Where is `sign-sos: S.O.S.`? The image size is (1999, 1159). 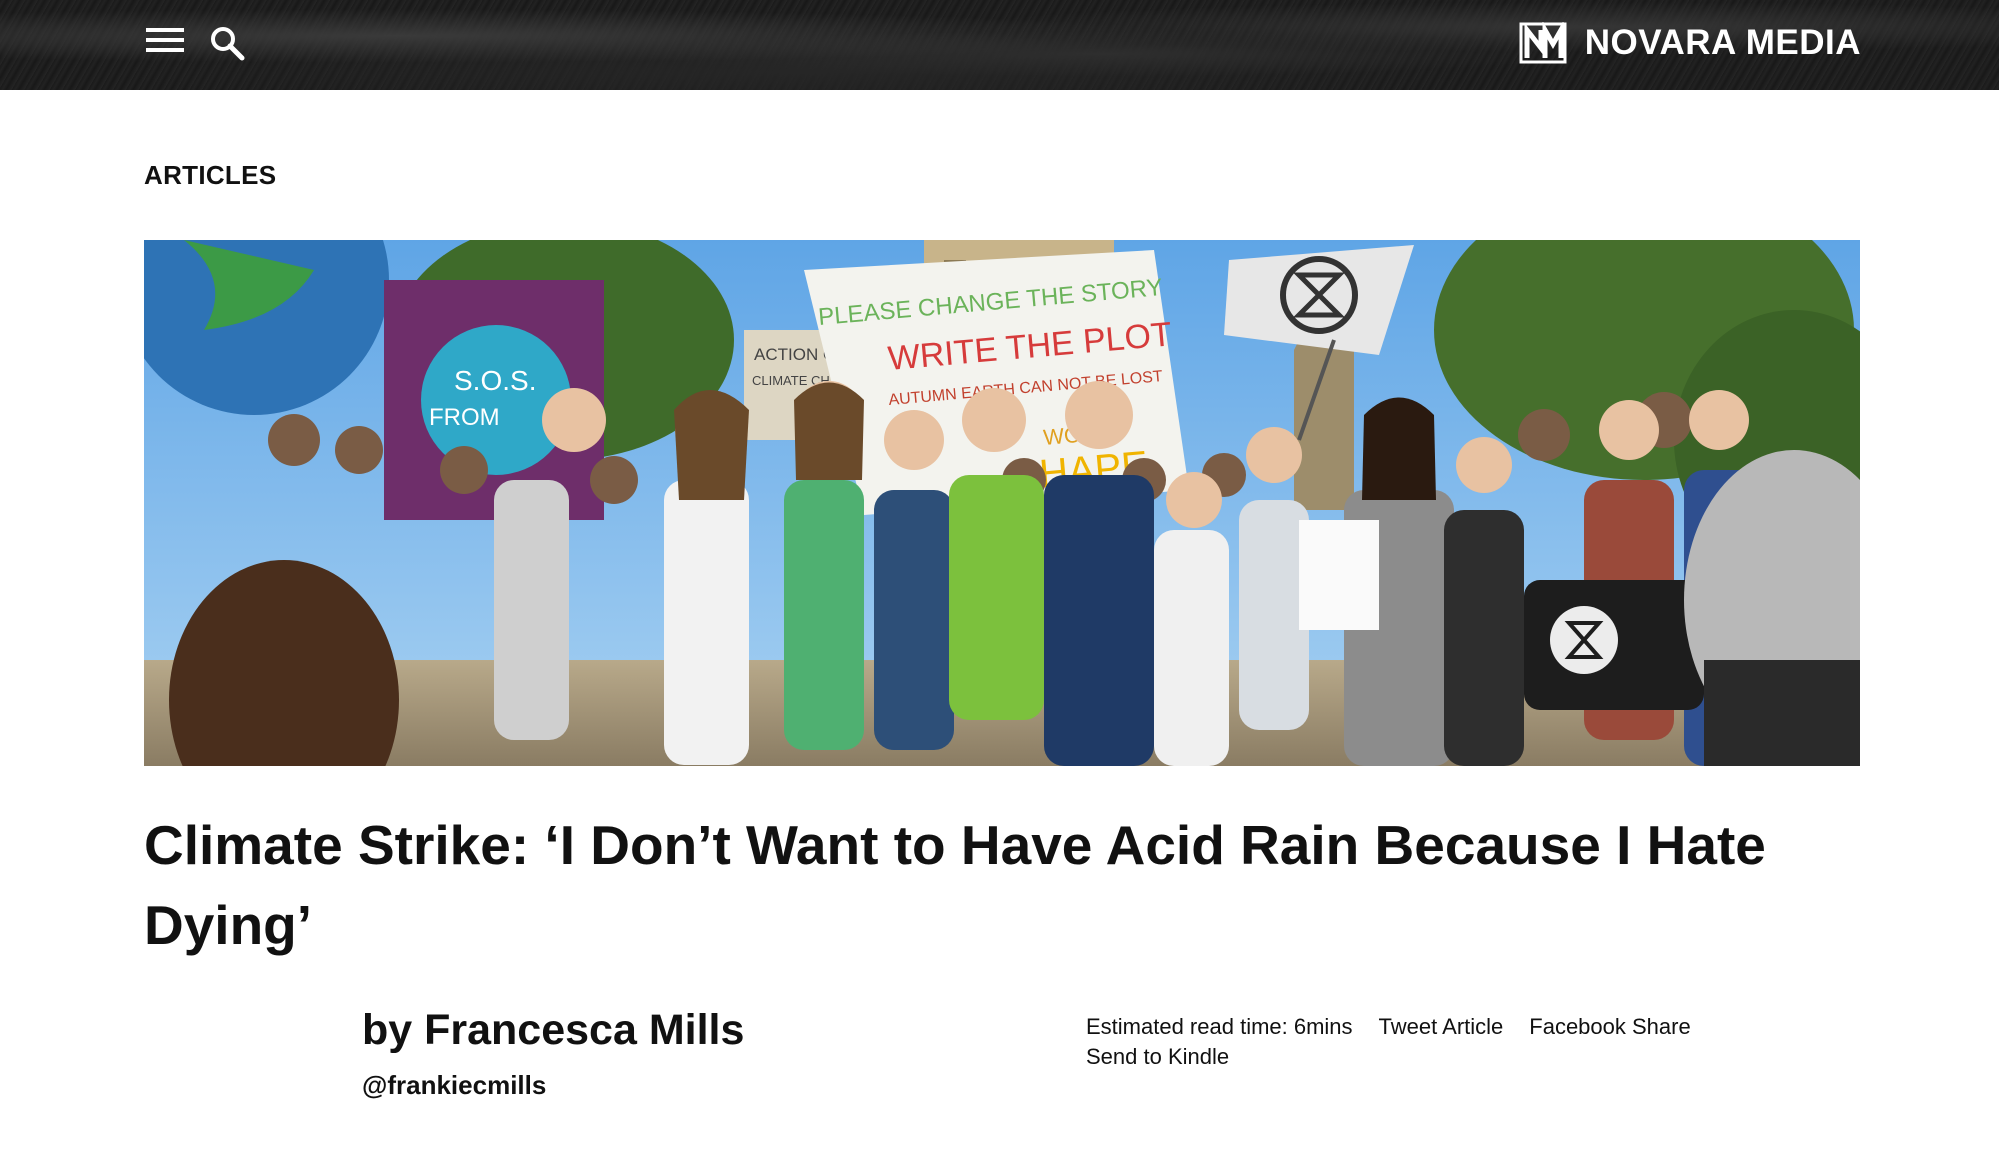
sign-sos: S.O.S. is located at coordinates (495, 380).